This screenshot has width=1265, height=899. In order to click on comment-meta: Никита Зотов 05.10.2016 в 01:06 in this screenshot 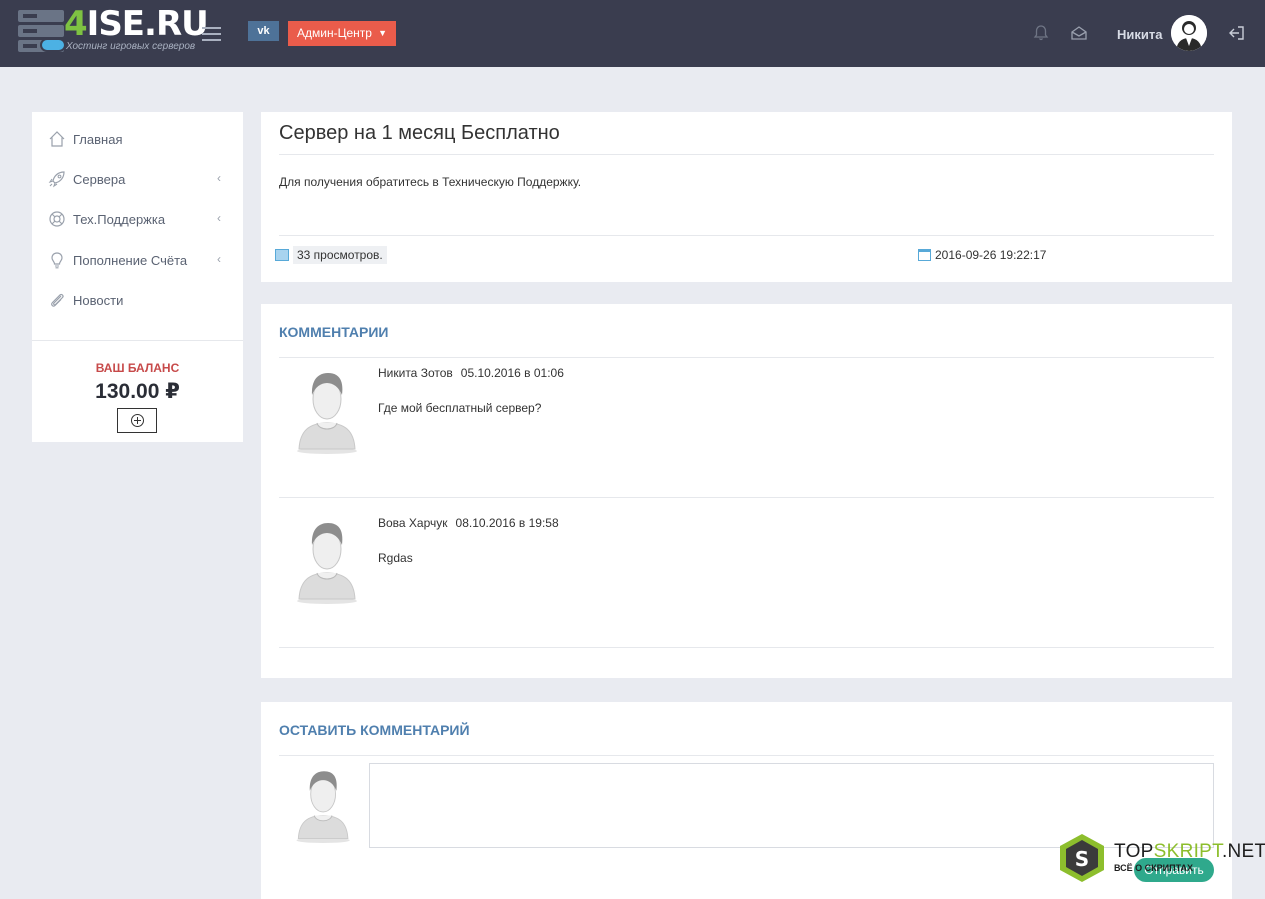, I will do `click(471, 373)`.